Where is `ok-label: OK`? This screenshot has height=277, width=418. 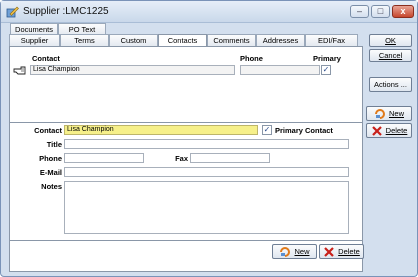
ok-label: OK is located at coordinates (390, 40).